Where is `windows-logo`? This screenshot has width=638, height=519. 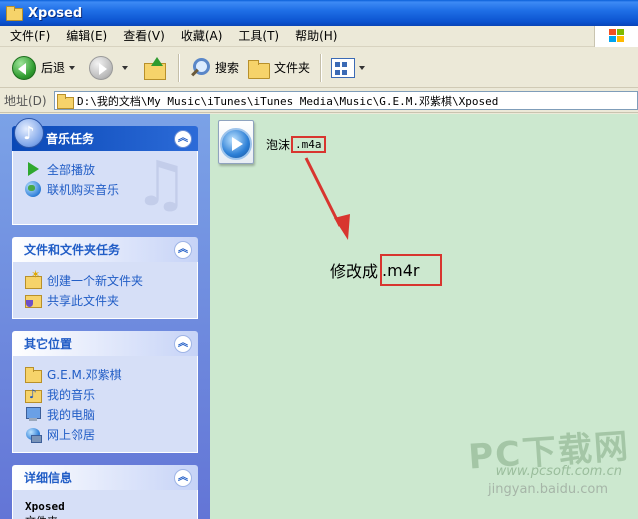
windows-logo is located at coordinates (616, 36).